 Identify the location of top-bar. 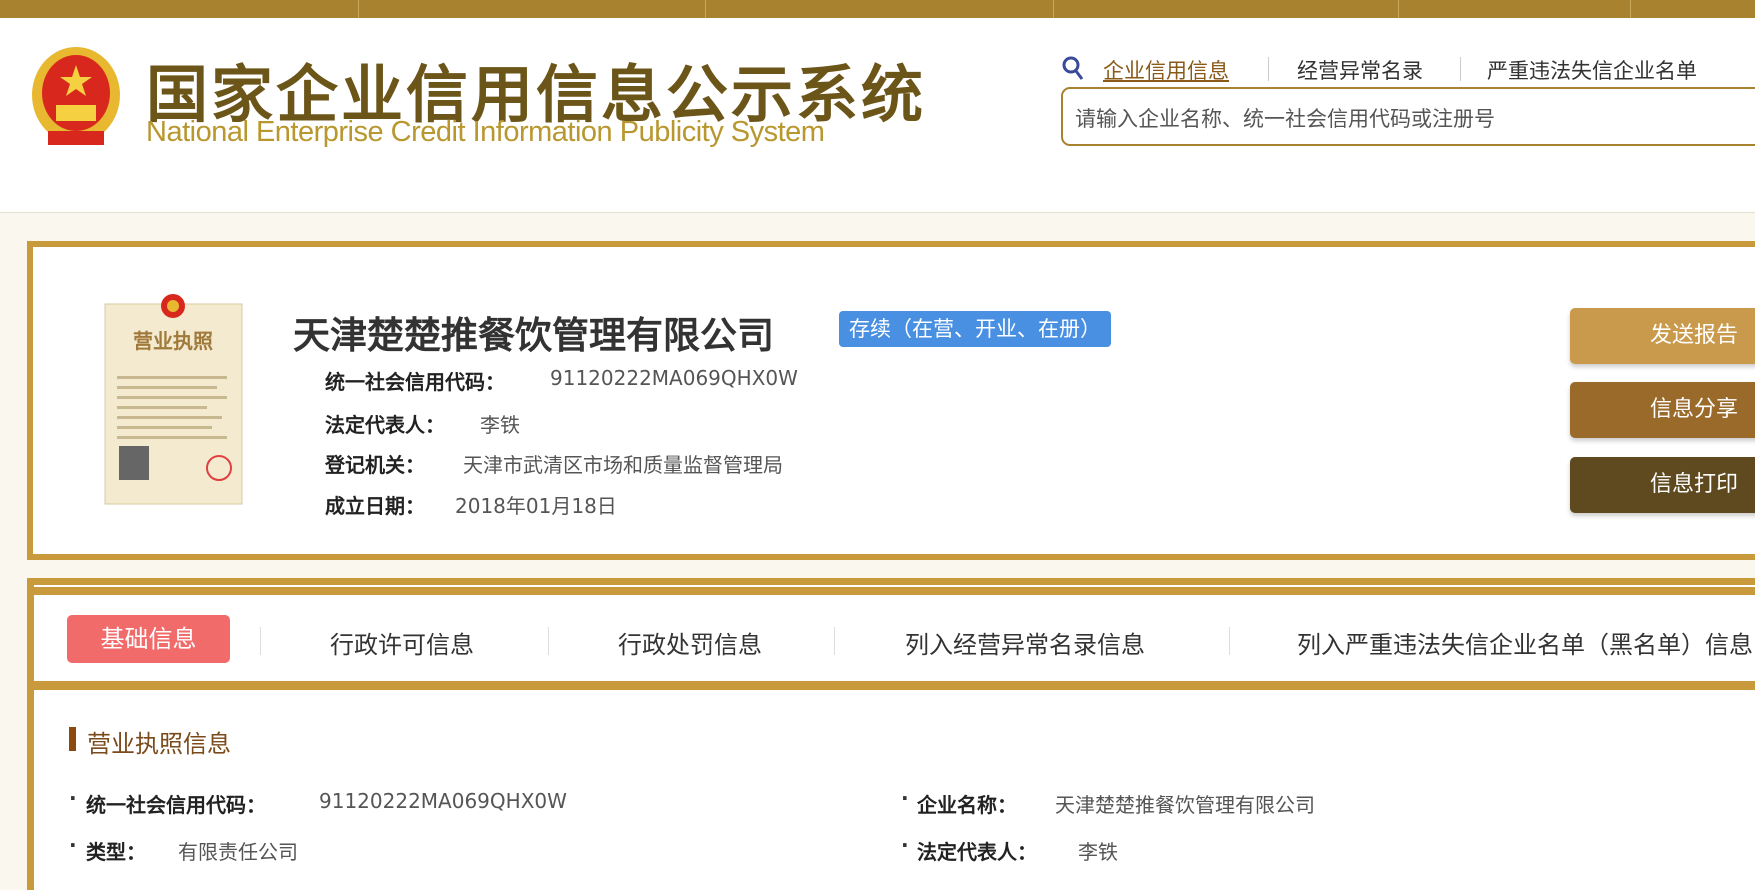
(877, 9).